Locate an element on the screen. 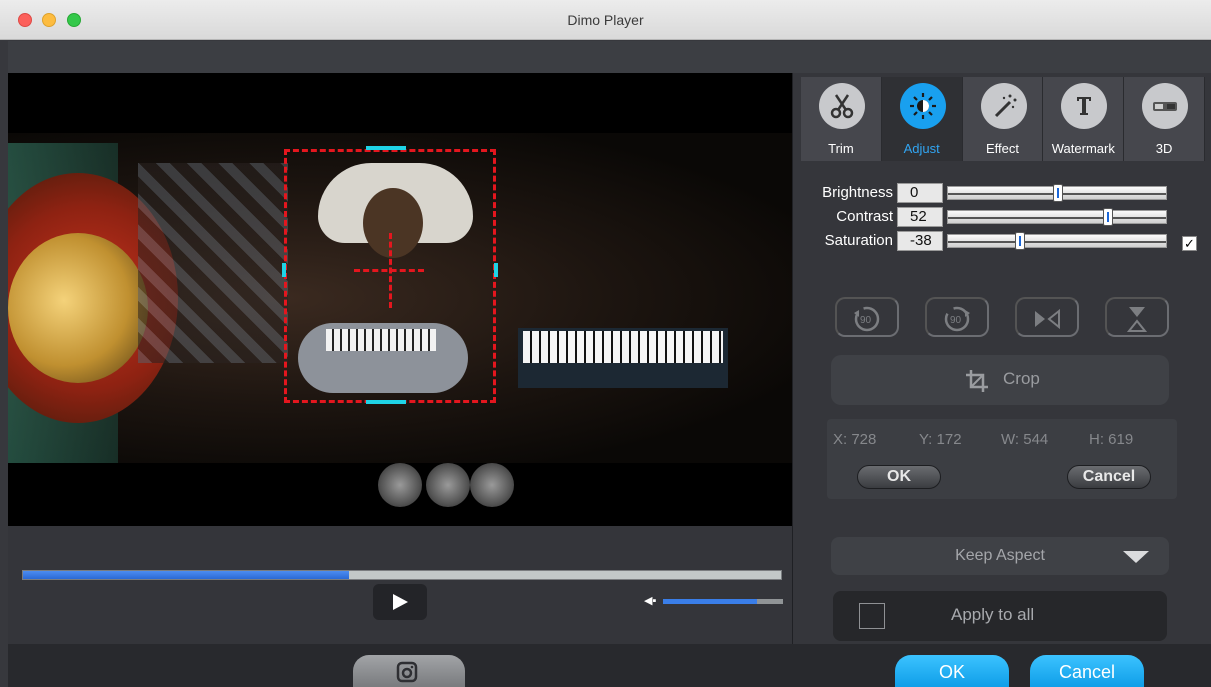 The height and width of the screenshot is (687, 1211). apply-to-all-option: Apply to all is located at coordinates (1000, 616).